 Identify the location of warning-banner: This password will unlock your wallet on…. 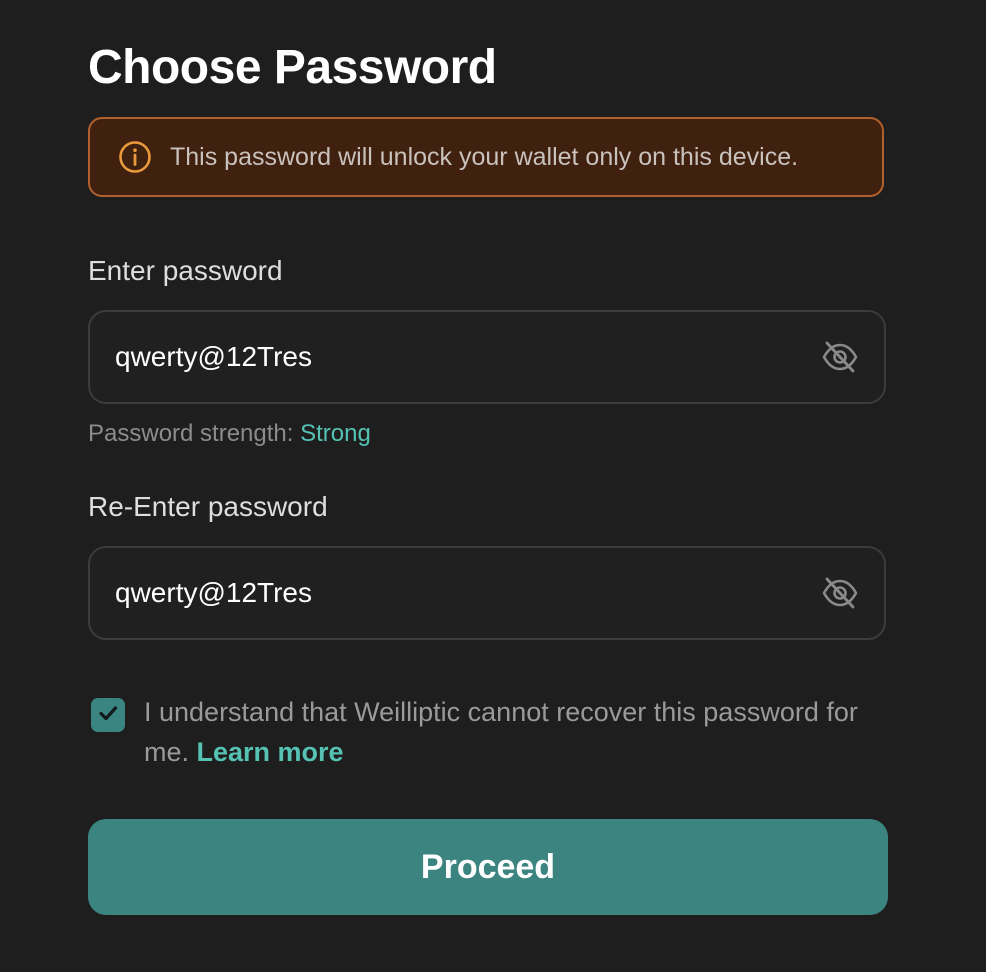
(486, 157).